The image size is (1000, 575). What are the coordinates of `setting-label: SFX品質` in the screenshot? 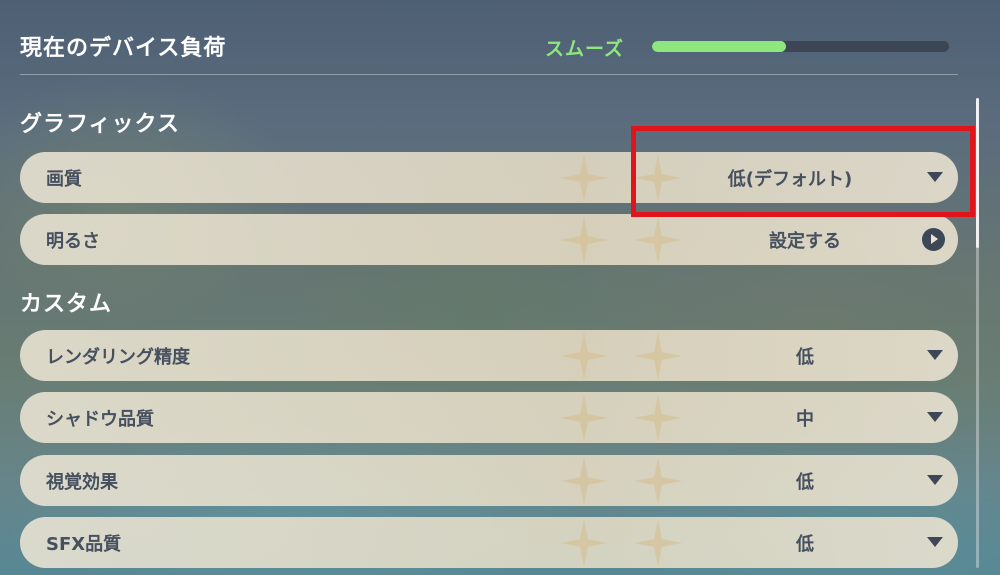 It's located at (84, 544).